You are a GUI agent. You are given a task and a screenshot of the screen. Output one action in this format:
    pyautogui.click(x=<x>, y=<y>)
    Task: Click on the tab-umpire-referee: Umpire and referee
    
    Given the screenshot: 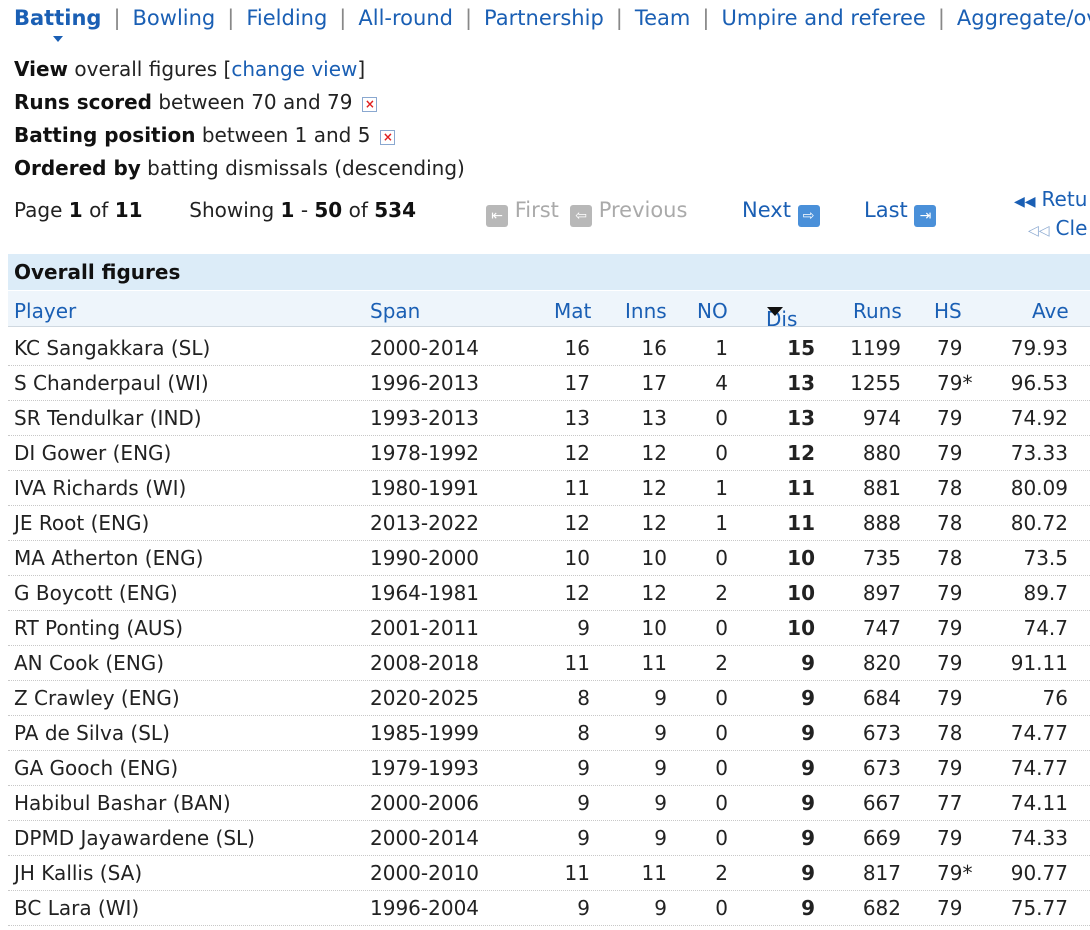 What is the action you would take?
    pyautogui.click(x=823, y=18)
    